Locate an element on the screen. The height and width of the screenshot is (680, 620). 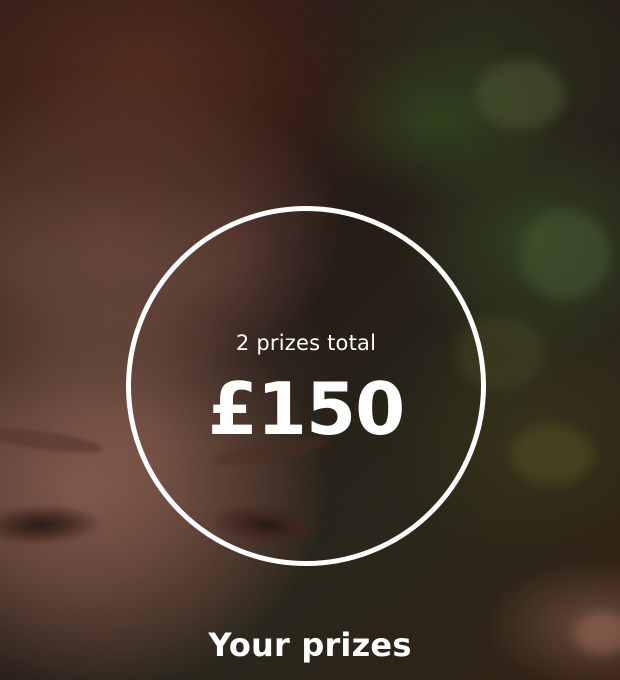
your-prizes-heading: Your prizes is located at coordinates (310, 645).